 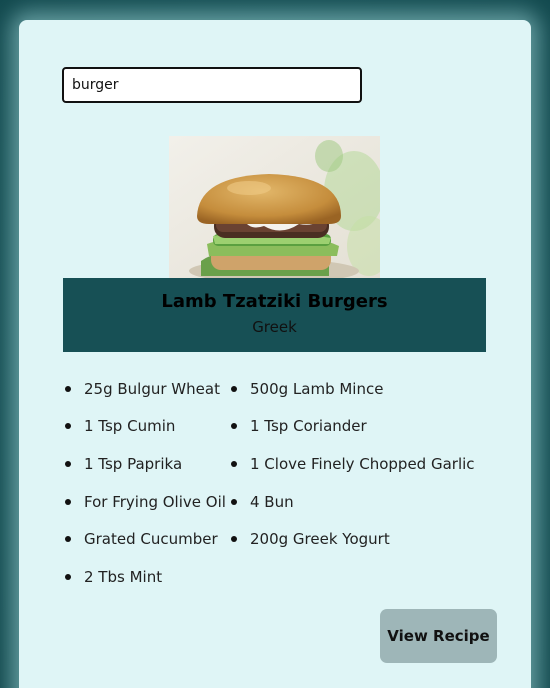 I want to click on ingredient-item: For Frying Olive Oil, so click(x=146, y=502).